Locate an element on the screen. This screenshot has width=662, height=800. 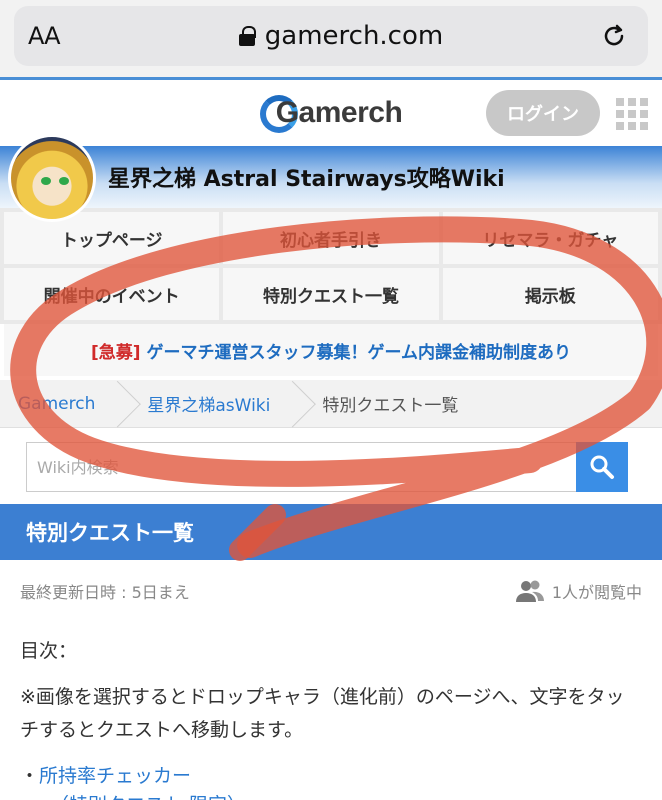
logo-text: Gamerch is located at coordinates (339, 112).